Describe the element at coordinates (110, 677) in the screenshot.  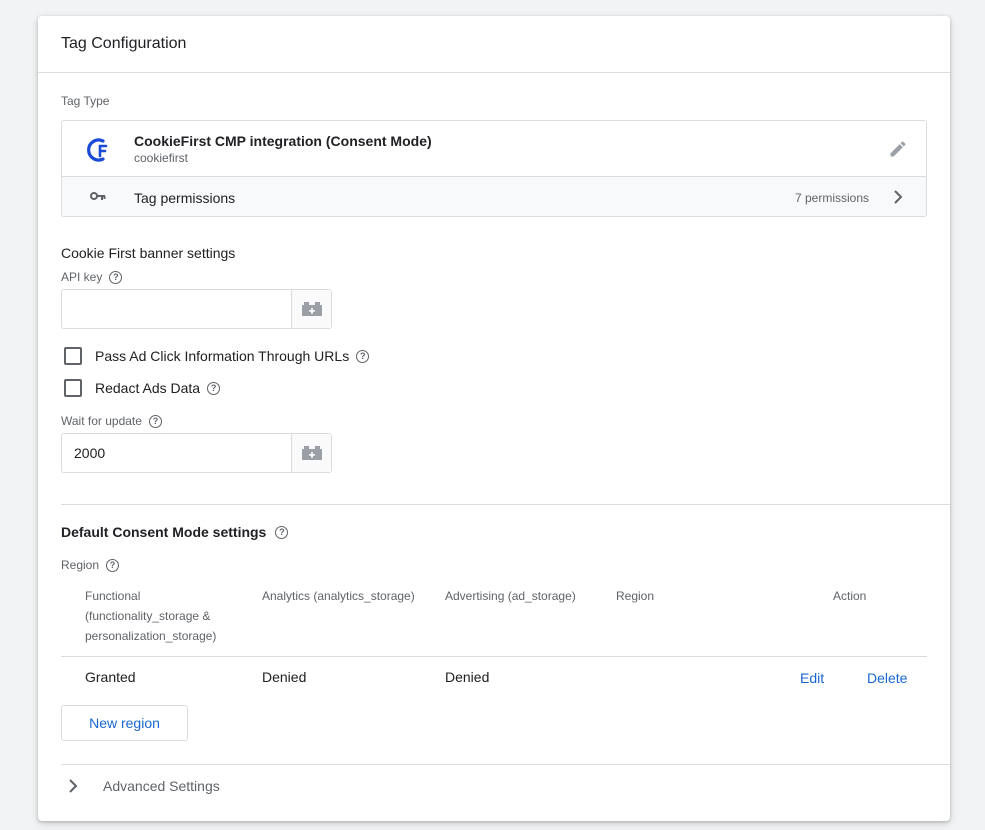
I see `cell-functional: Granted` at that location.